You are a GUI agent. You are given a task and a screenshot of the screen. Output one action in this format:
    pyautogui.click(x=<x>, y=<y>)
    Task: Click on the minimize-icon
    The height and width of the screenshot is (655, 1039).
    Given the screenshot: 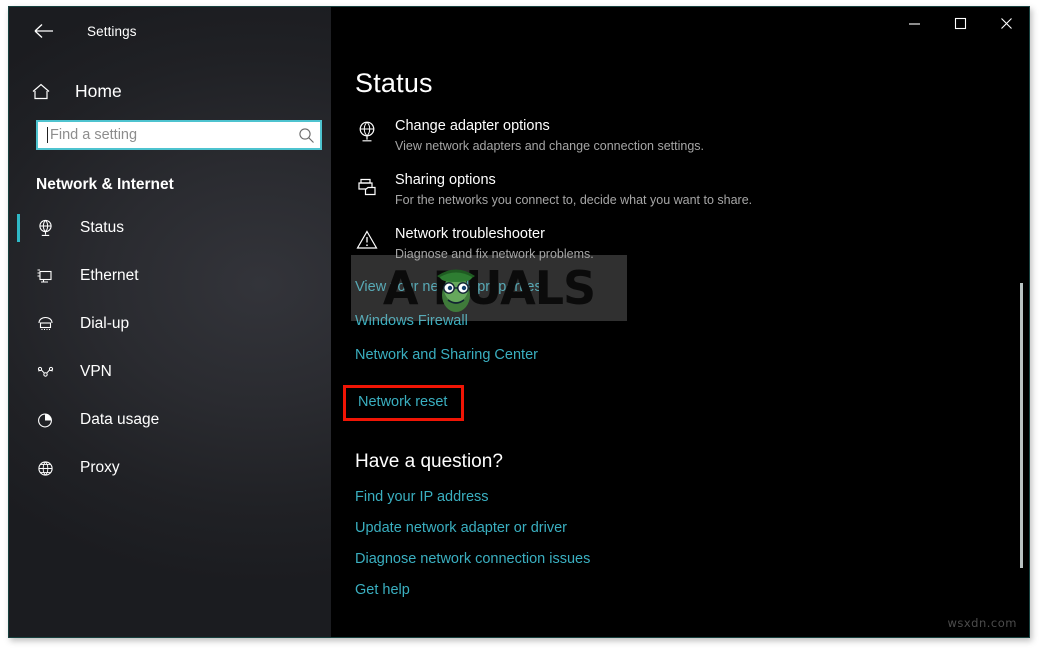 What is the action you would take?
    pyautogui.click(x=914, y=23)
    